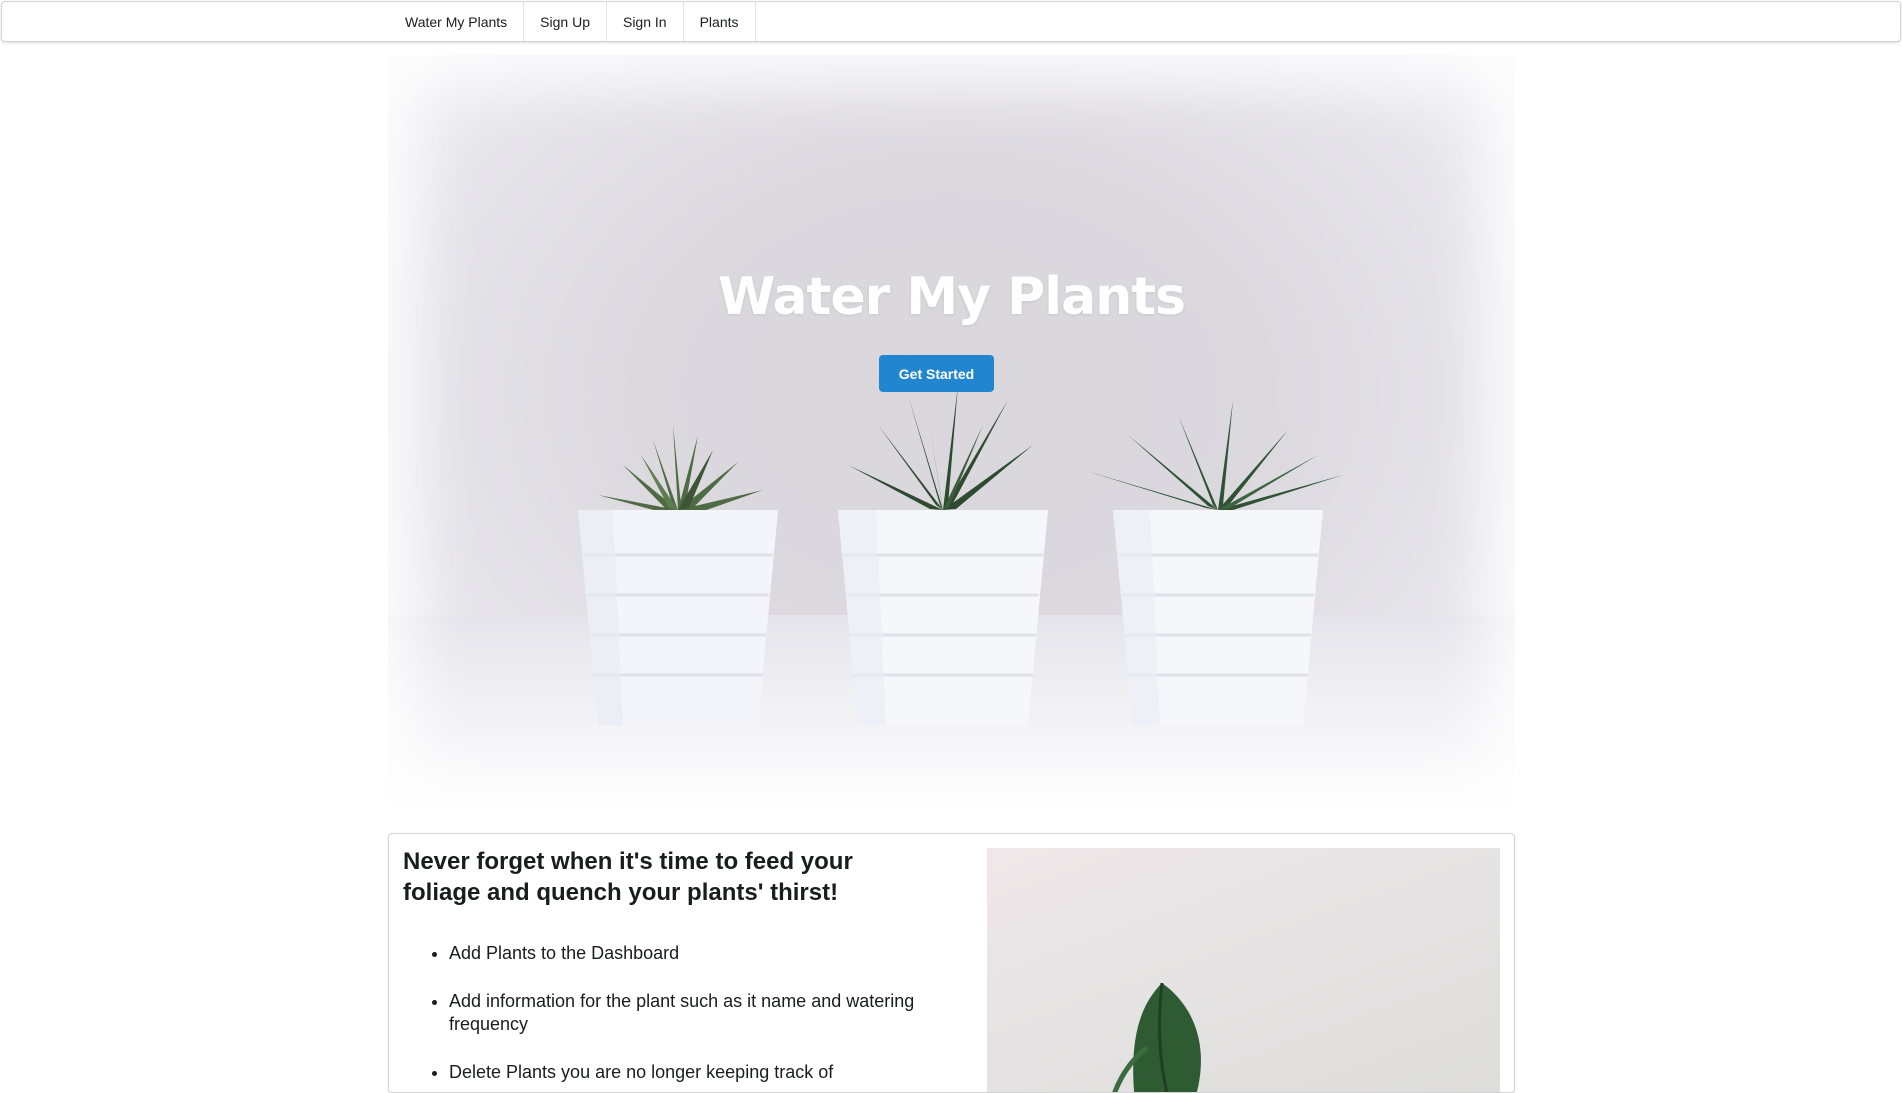 The width and height of the screenshot is (1902, 1093). Describe the element at coordinates (951, 297) in the screenshot. I see `hero-title: Water My Plants` at that location.